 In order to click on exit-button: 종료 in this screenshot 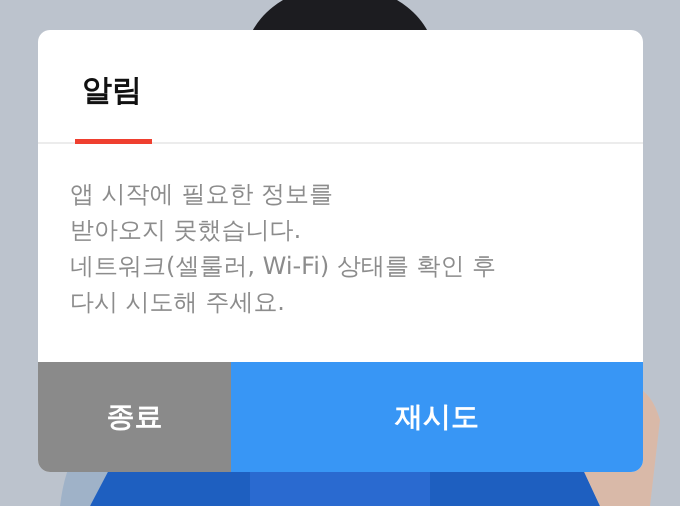, I will do `click(134, 417)`.